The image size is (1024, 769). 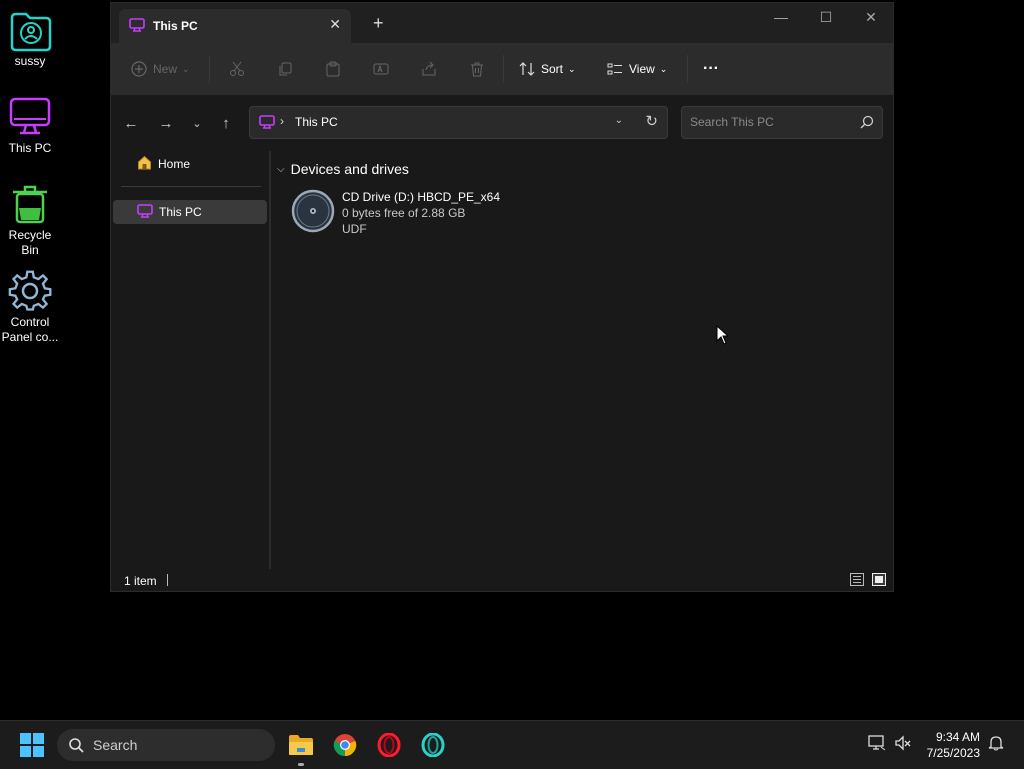 I want to click on desktop-icon-recycle-bin: Recycle Bin, so click(x=30, y=216).